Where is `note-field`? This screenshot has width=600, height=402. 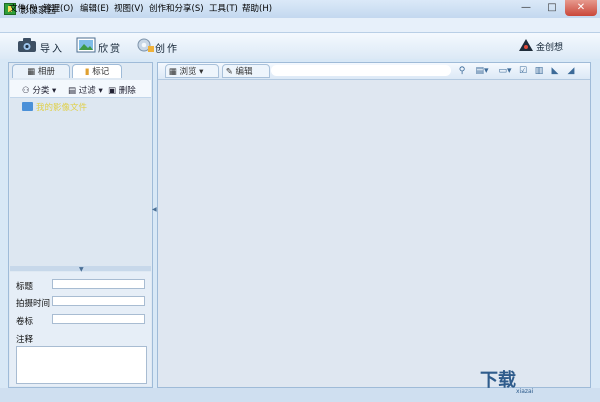 note-field is located at coordinates (81, 365).